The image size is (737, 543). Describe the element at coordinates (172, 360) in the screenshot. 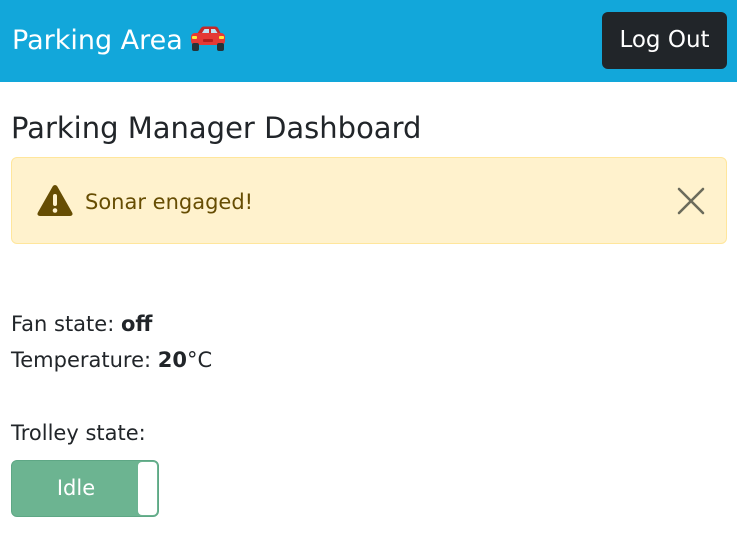

I see `temperature-value: 20` at that location.